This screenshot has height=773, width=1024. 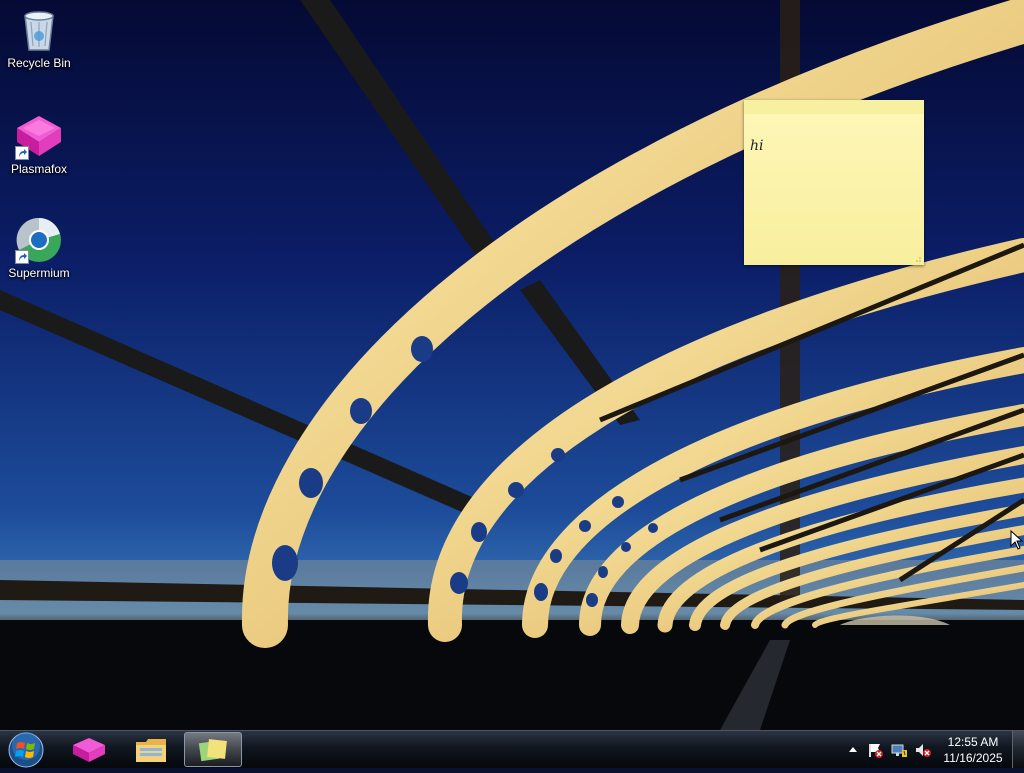 I want to click on action-center-flag-icon, so click(x=875, y=750).